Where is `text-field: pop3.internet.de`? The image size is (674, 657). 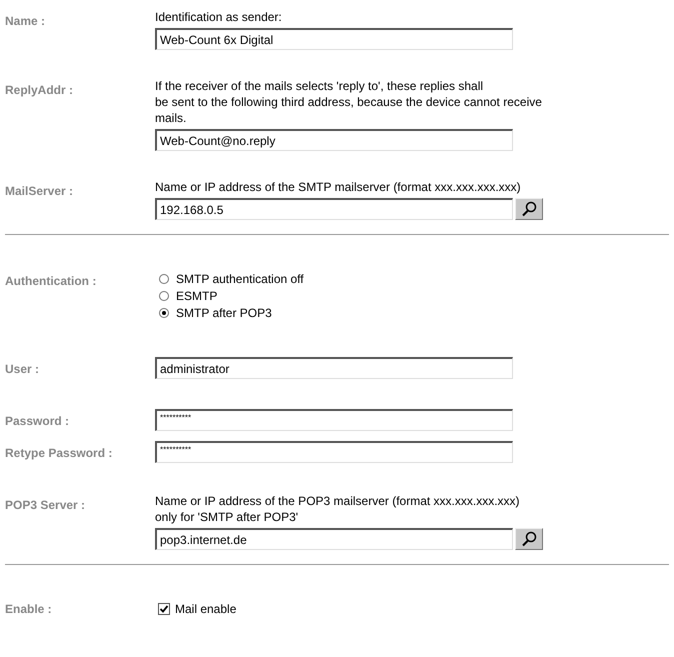
text-field: pop3.internet.de is located at coordinates (334, 539).